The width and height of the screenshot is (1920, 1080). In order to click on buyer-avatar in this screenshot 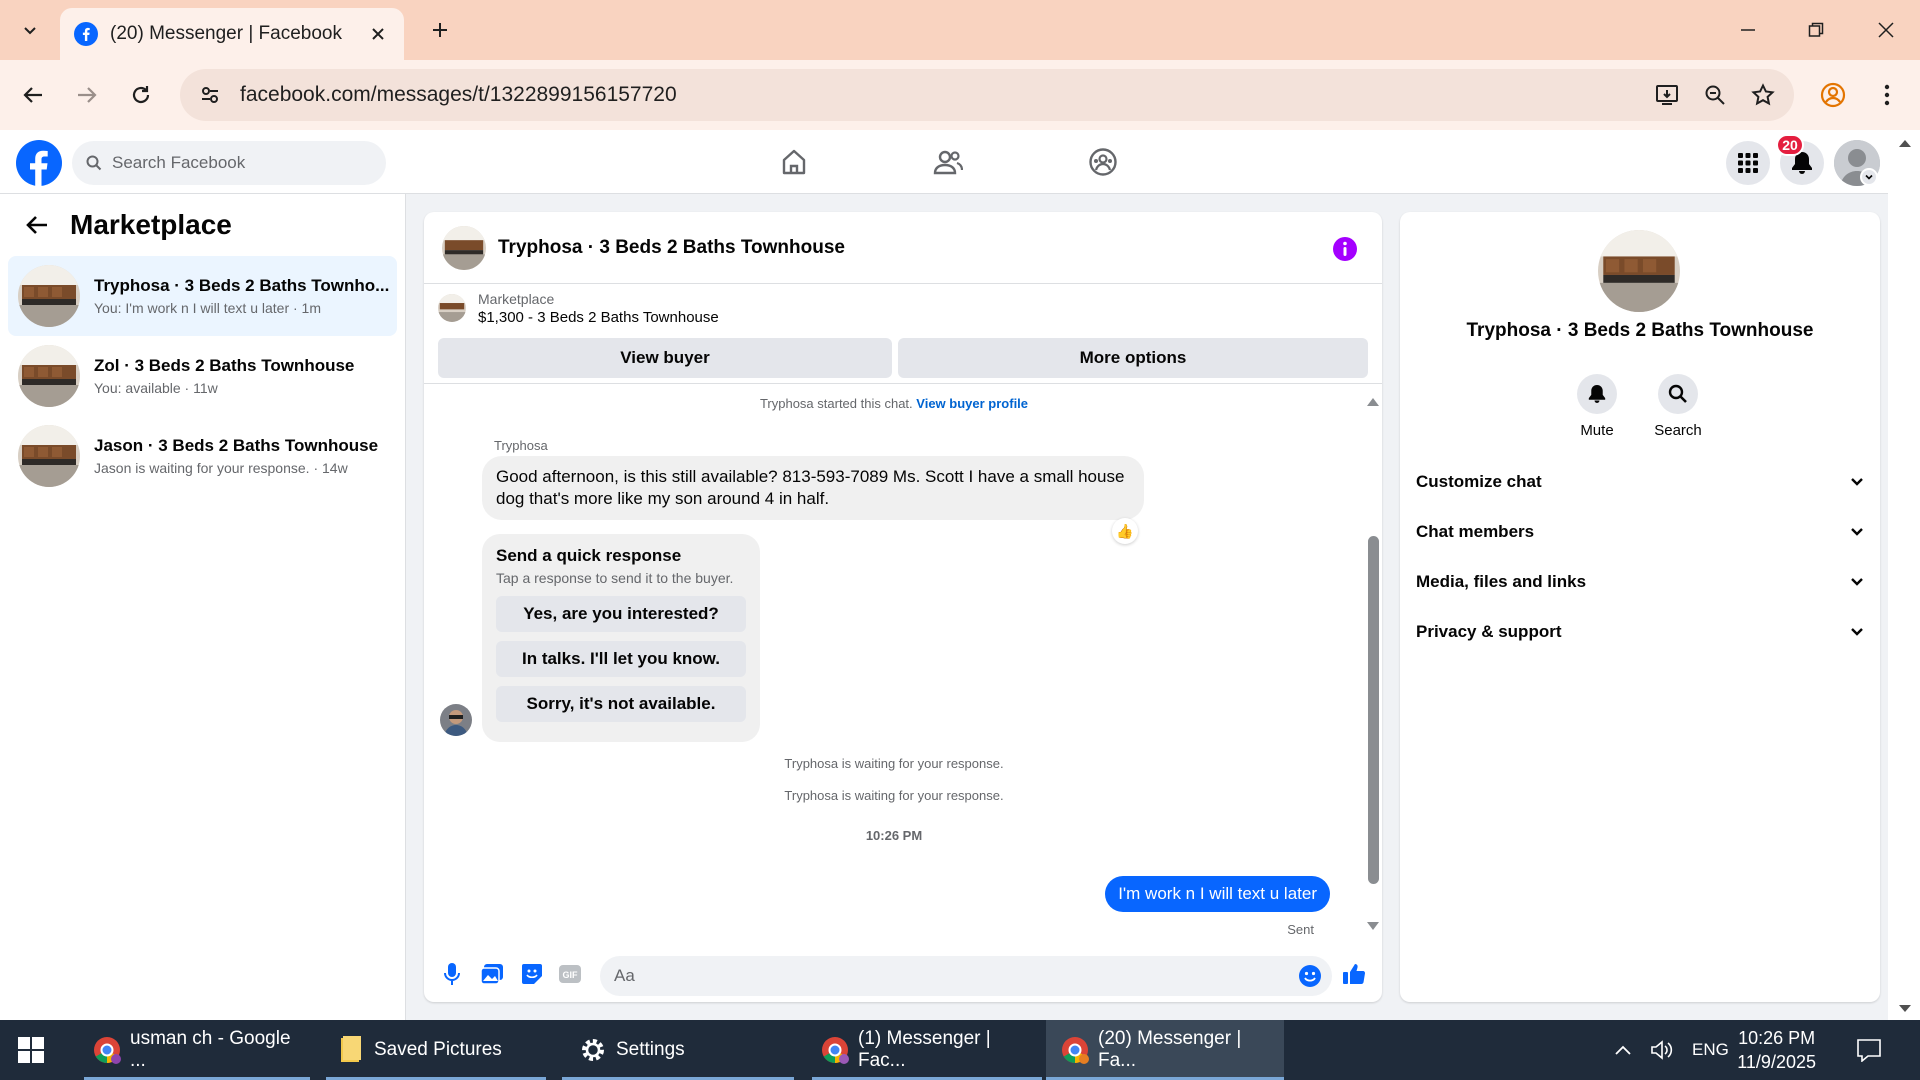, I will do `click(456, 720)`.